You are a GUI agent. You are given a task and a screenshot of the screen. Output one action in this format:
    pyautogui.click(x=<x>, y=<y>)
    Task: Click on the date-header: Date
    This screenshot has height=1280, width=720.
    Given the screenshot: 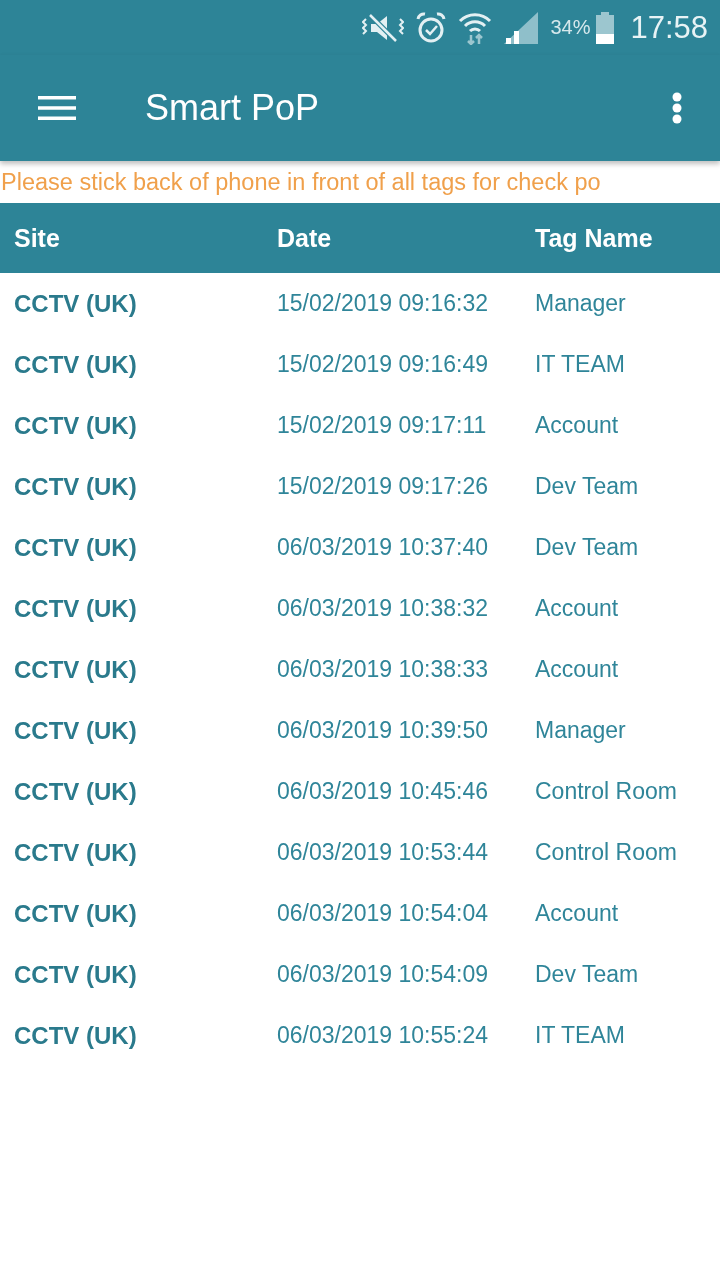 What is the action you would take?
    pyautogui.click(x=305, y=238)
    